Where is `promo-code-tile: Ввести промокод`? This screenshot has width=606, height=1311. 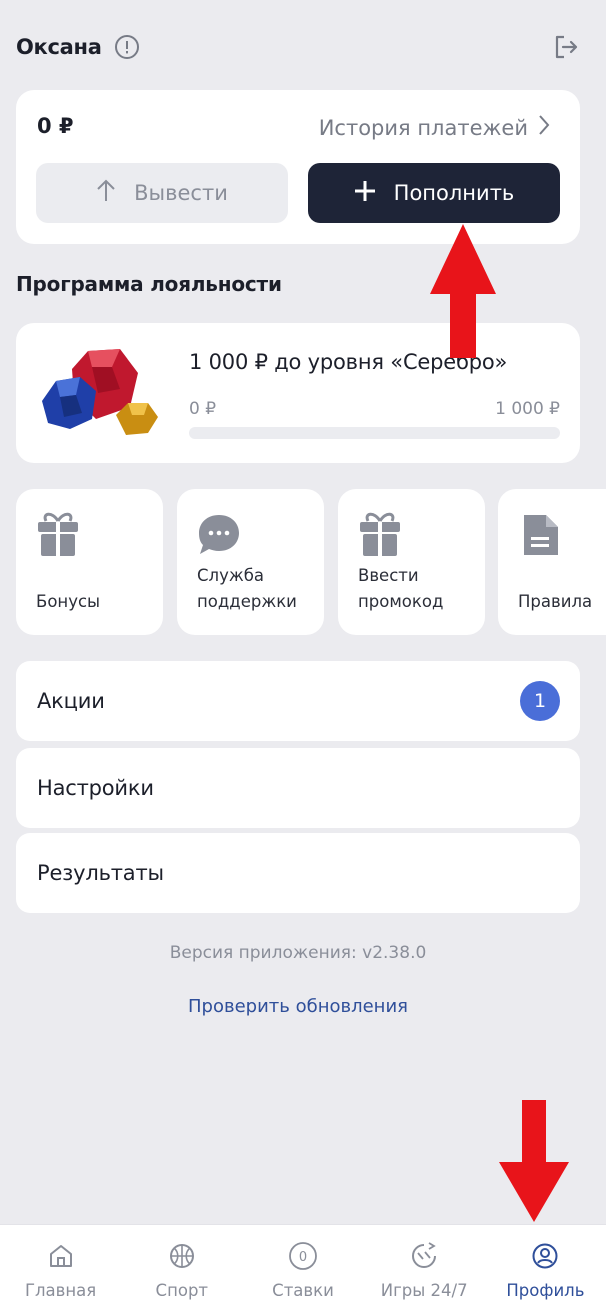 promo-code-tile: Ввести промокод is located at coordinates (411, 562).